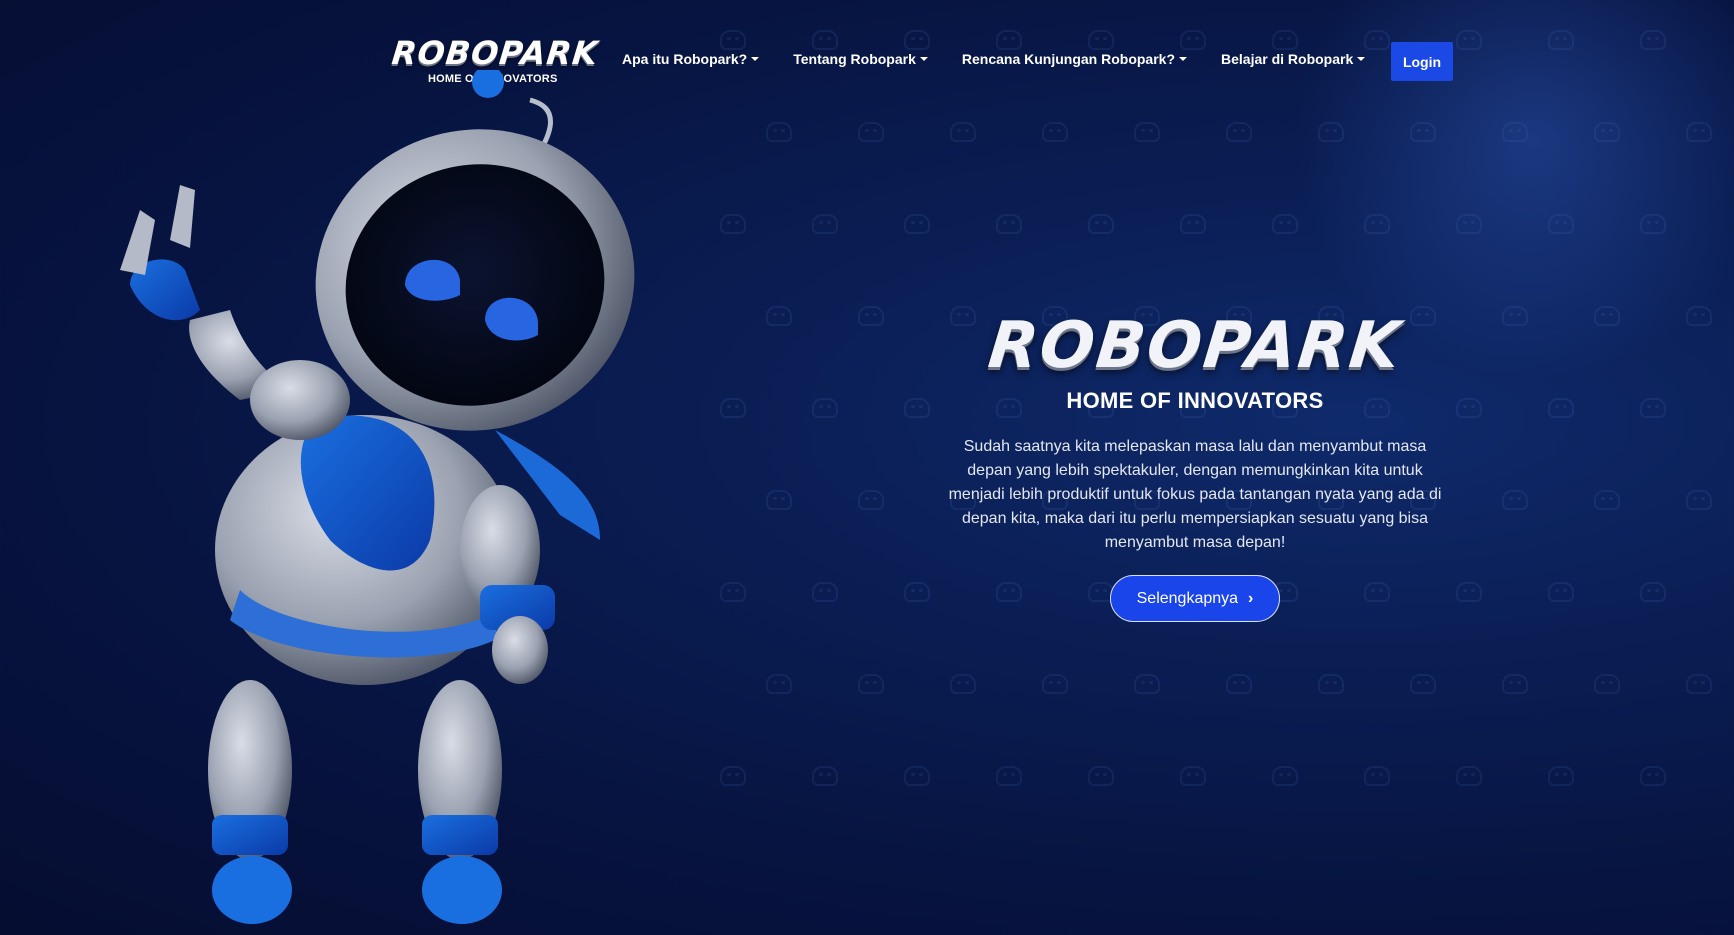 The width and height of the screenshot is (1734, 935). I want to click on nav-item-belajar-di-robopark: Belajar di Robopark, so click(1293, 59).